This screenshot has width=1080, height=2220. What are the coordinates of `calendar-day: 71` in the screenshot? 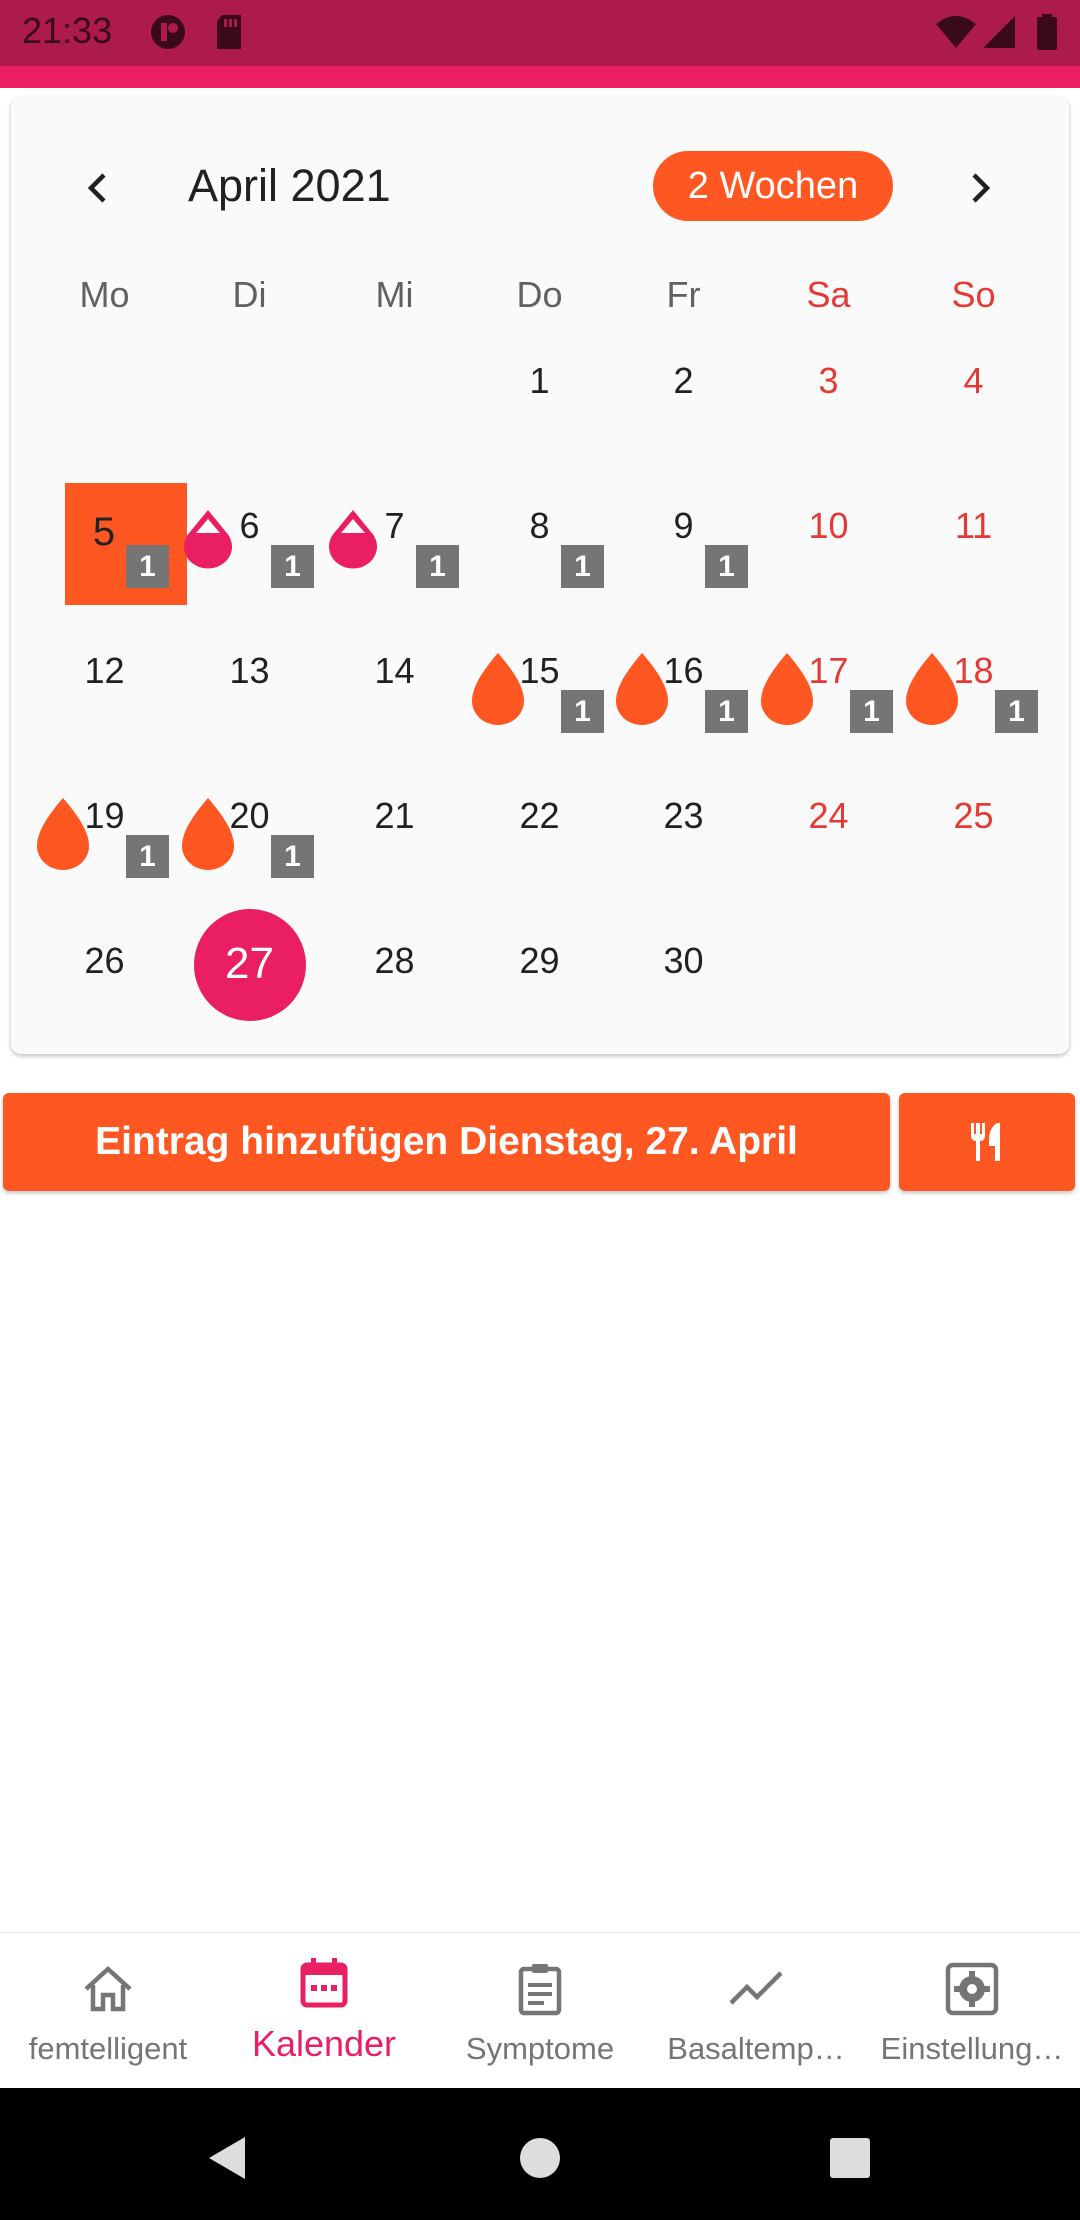 It's located at (394, 535).